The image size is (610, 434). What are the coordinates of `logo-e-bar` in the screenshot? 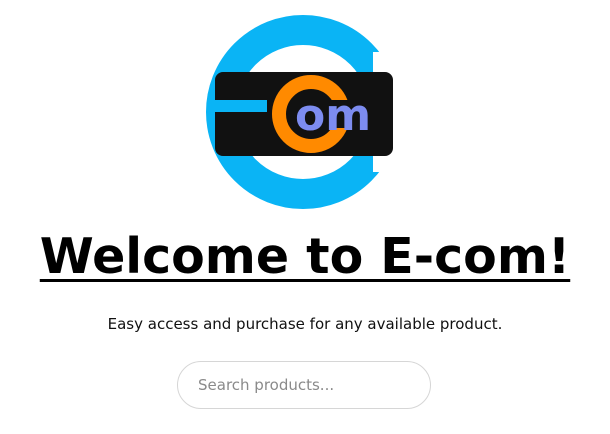 It's located at (241, 106).